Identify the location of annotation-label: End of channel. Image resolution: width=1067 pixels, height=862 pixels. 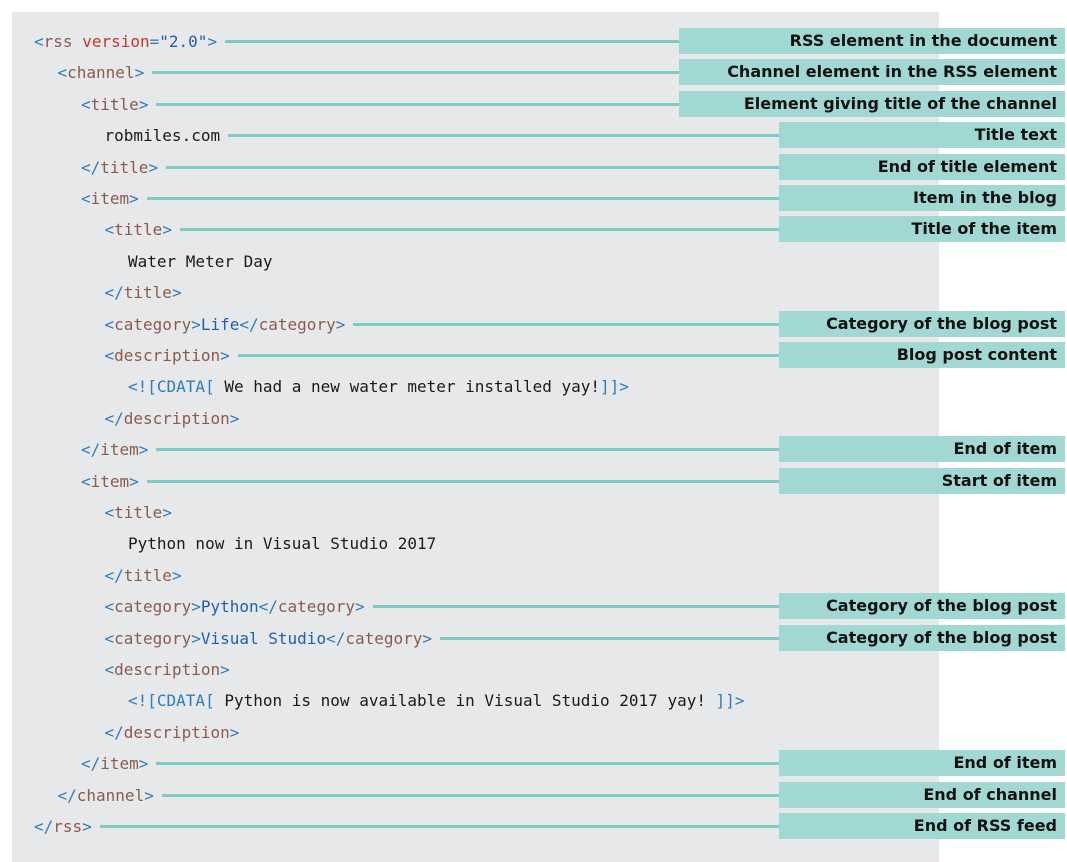
(922, 794).